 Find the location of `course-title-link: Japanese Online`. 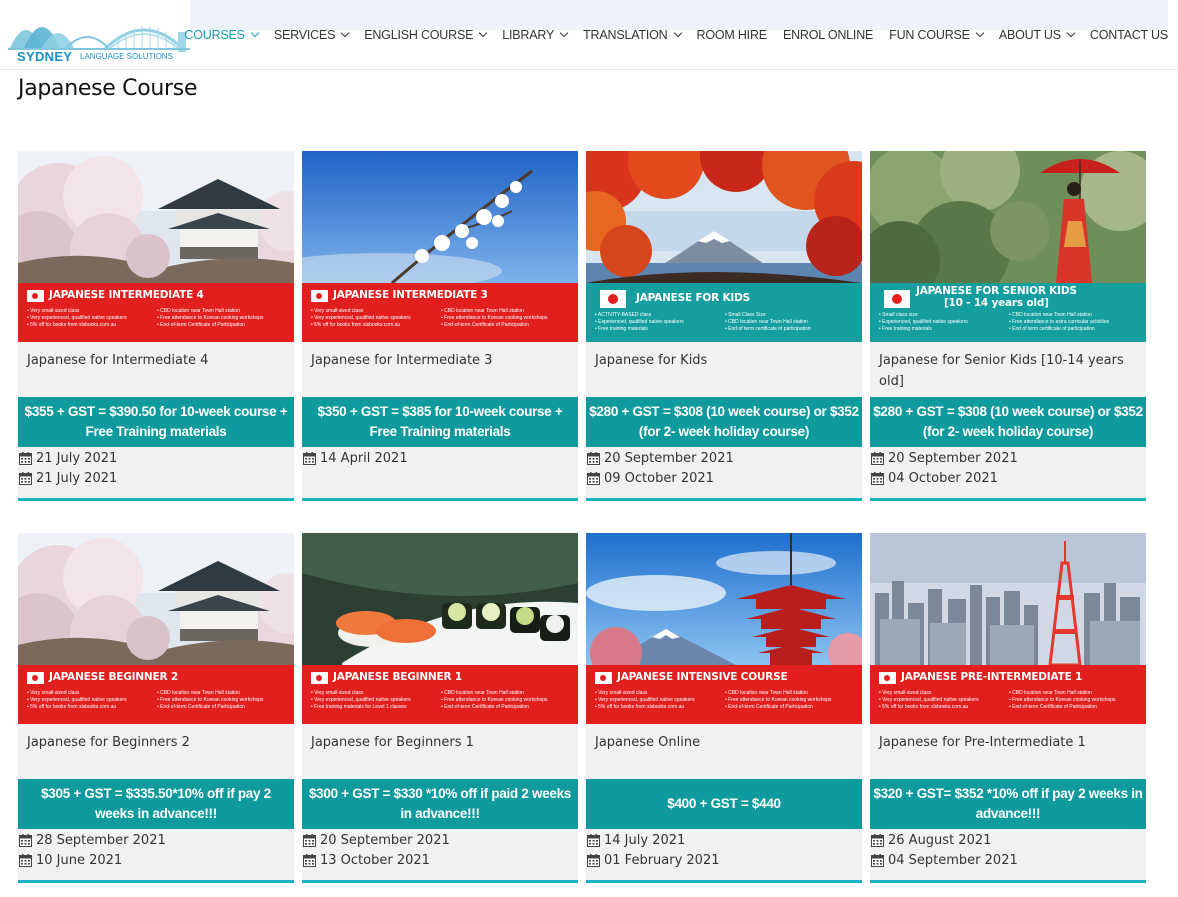

course-title-link: Japanese Online is located at coordinates (724, 751).